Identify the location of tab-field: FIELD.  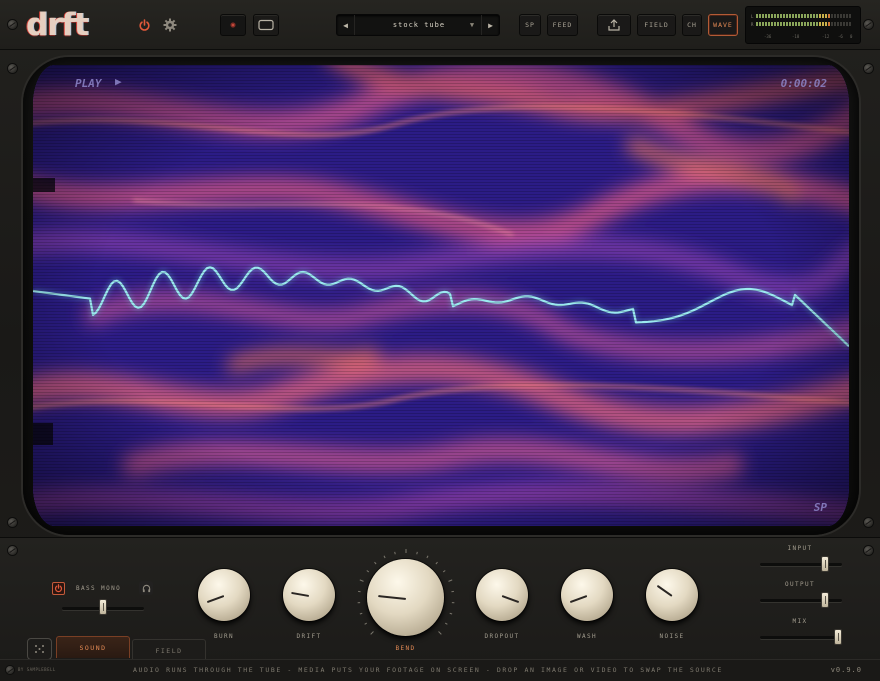
(169, 650).